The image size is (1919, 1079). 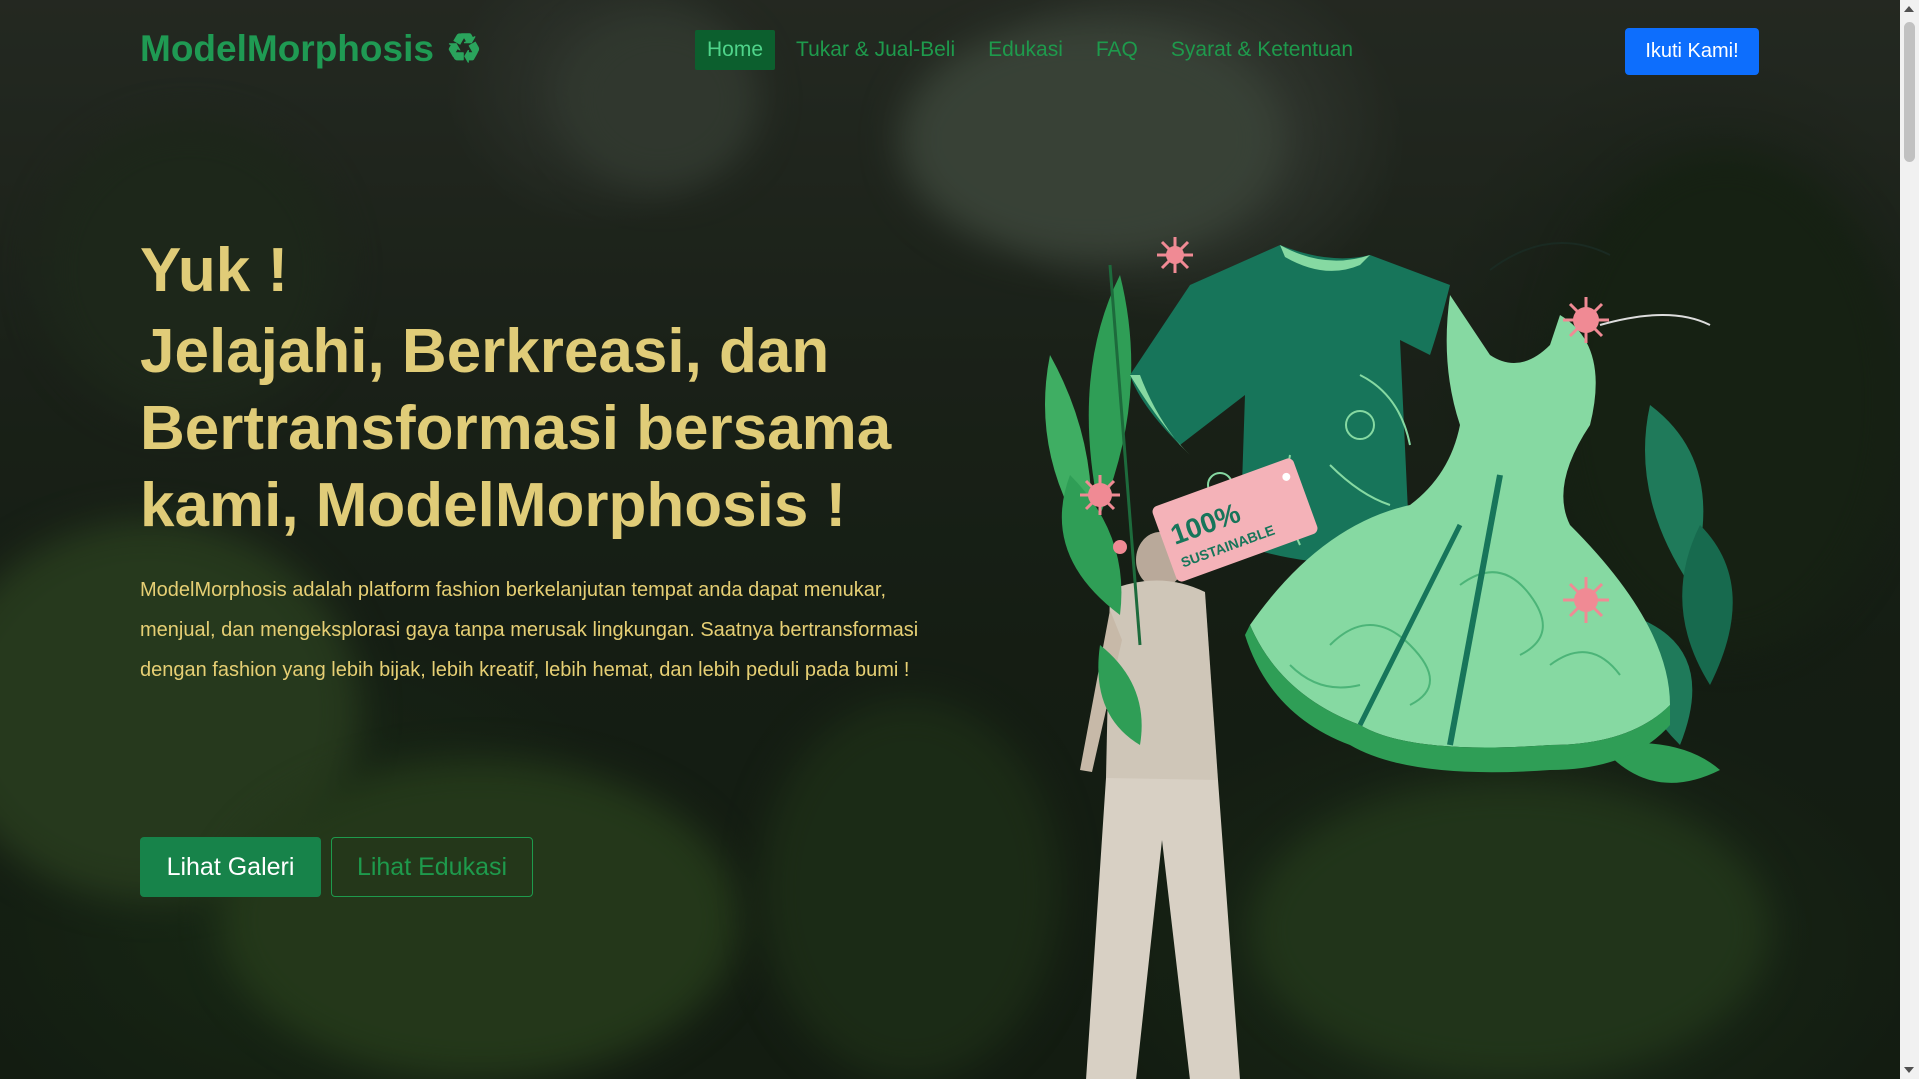 I want to click on scroll-up-arrow-icon, so click(x=1909, y=9).